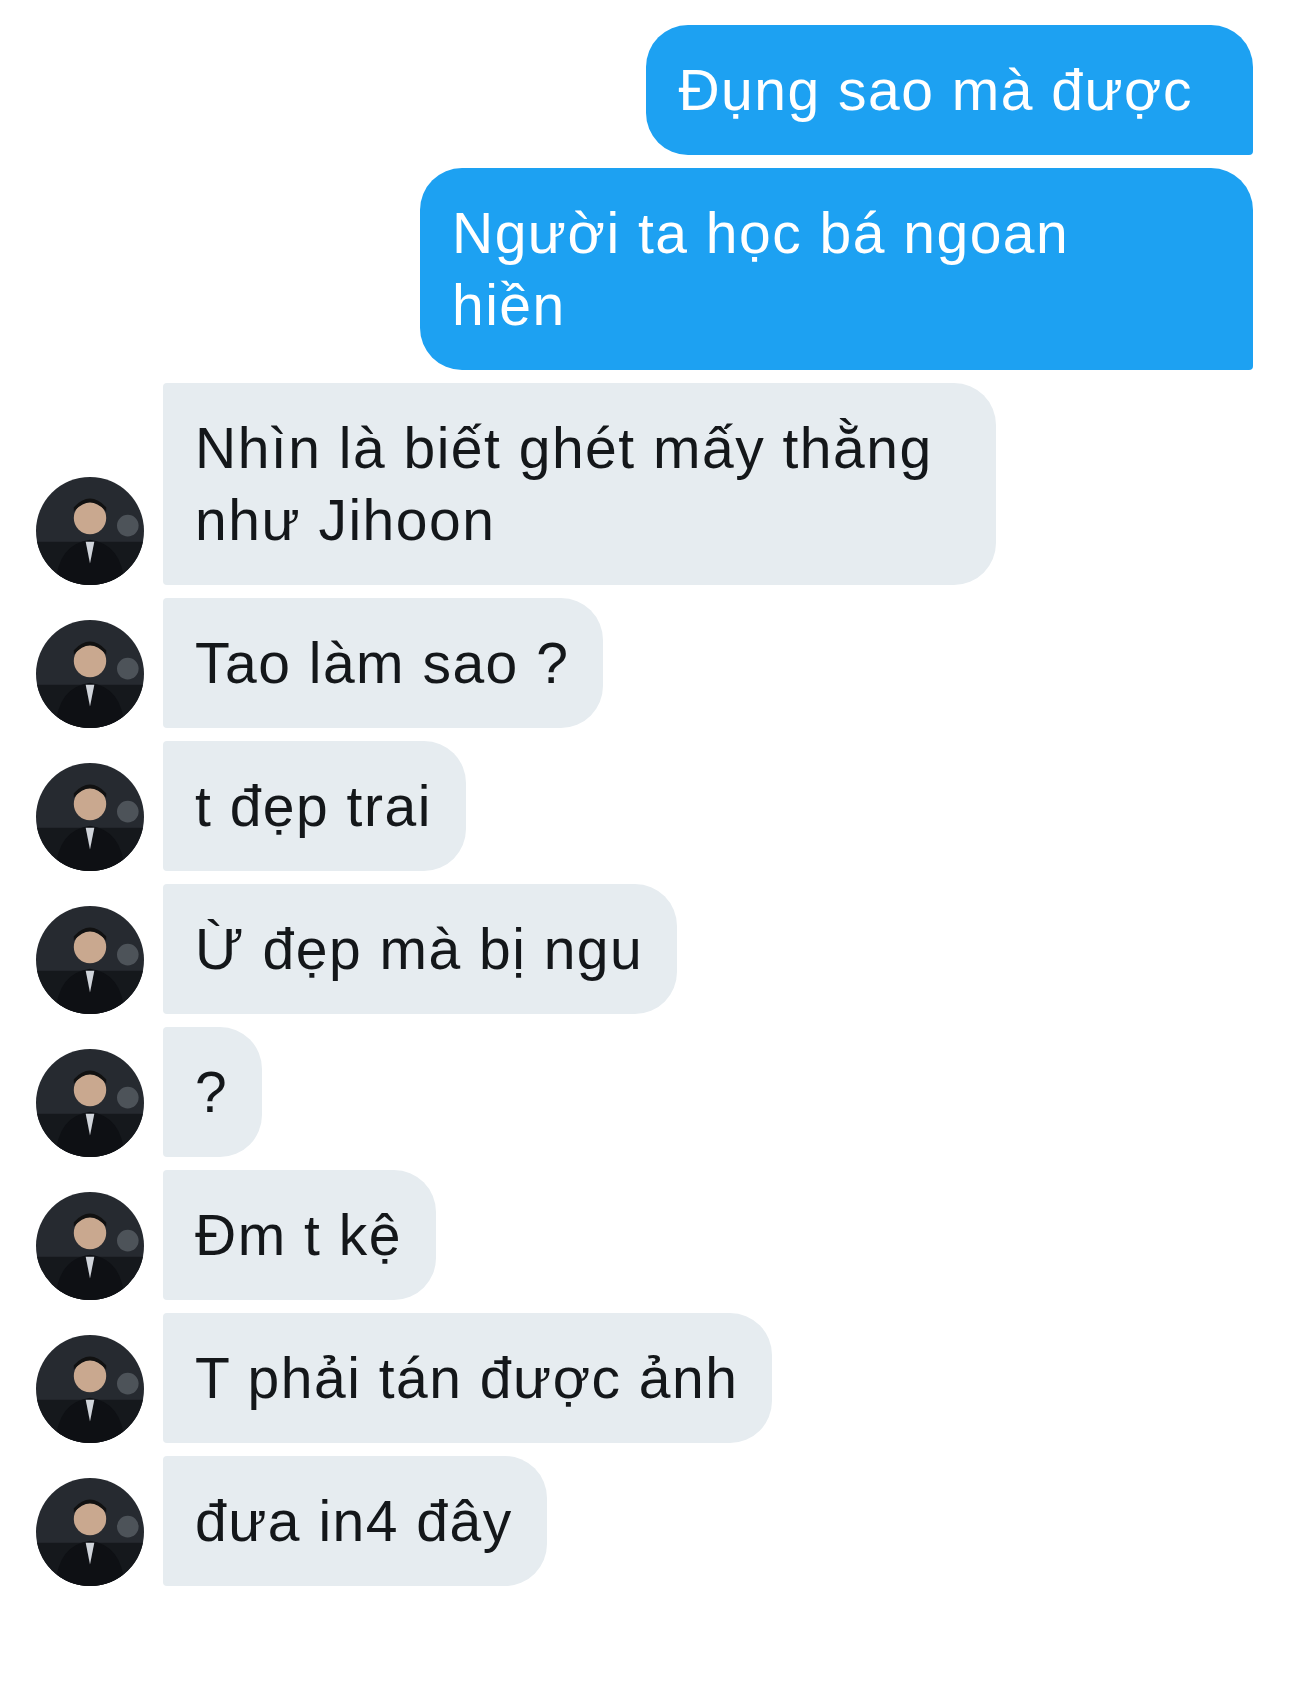  Describe the element at coordinates (836, 269) in the screenshot. I see `message-bubble: Người ta học bá ngoan hiền` at that location.